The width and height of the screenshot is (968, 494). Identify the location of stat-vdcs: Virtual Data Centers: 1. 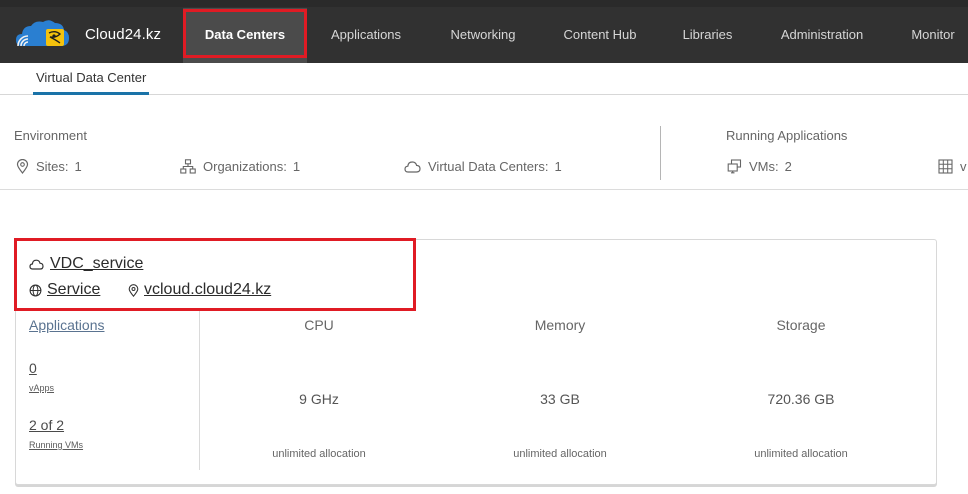
(483, 166).